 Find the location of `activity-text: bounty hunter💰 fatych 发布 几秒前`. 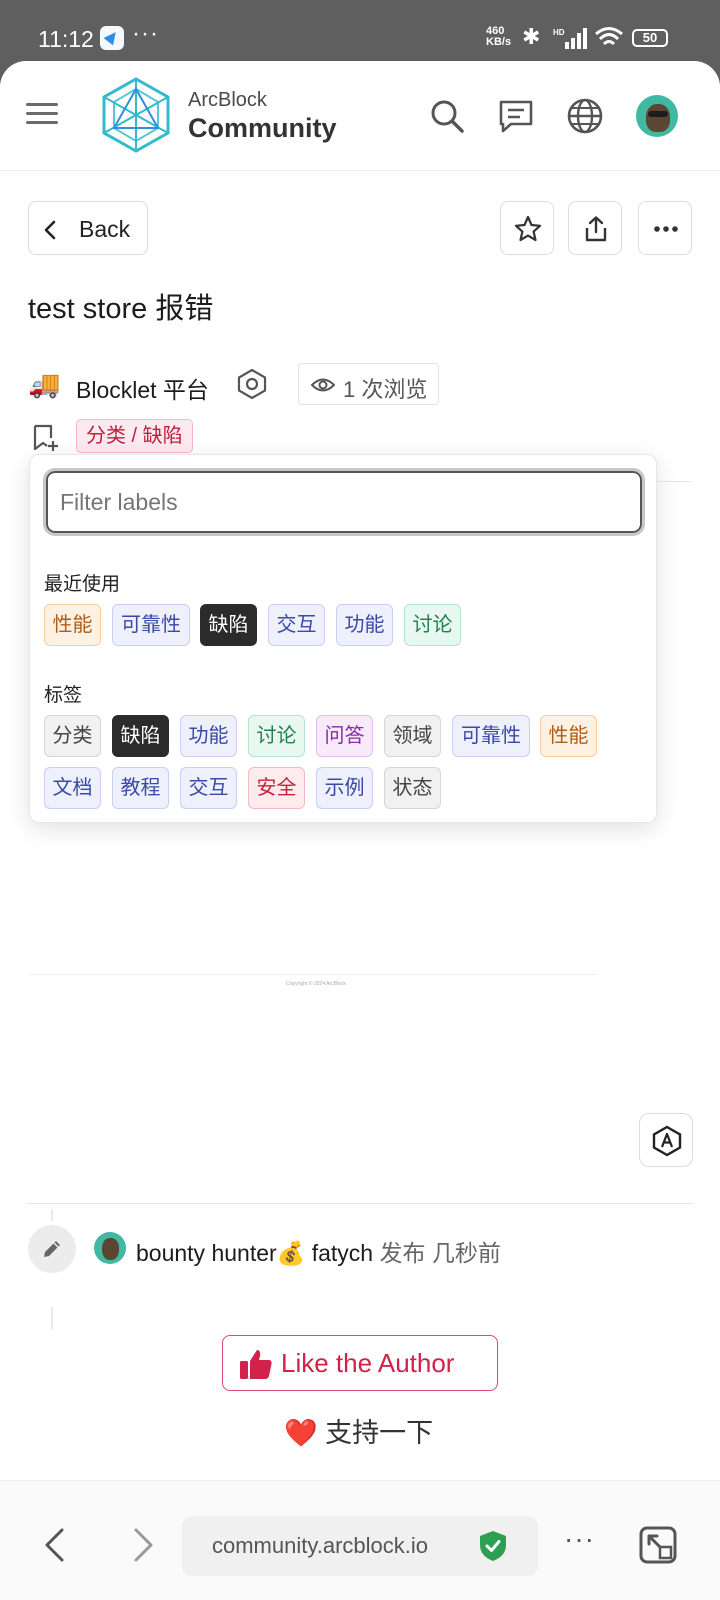

activity-text: bounty hunter💰 fatych 发布 几秒前 is located at coordinates (318, 1251).